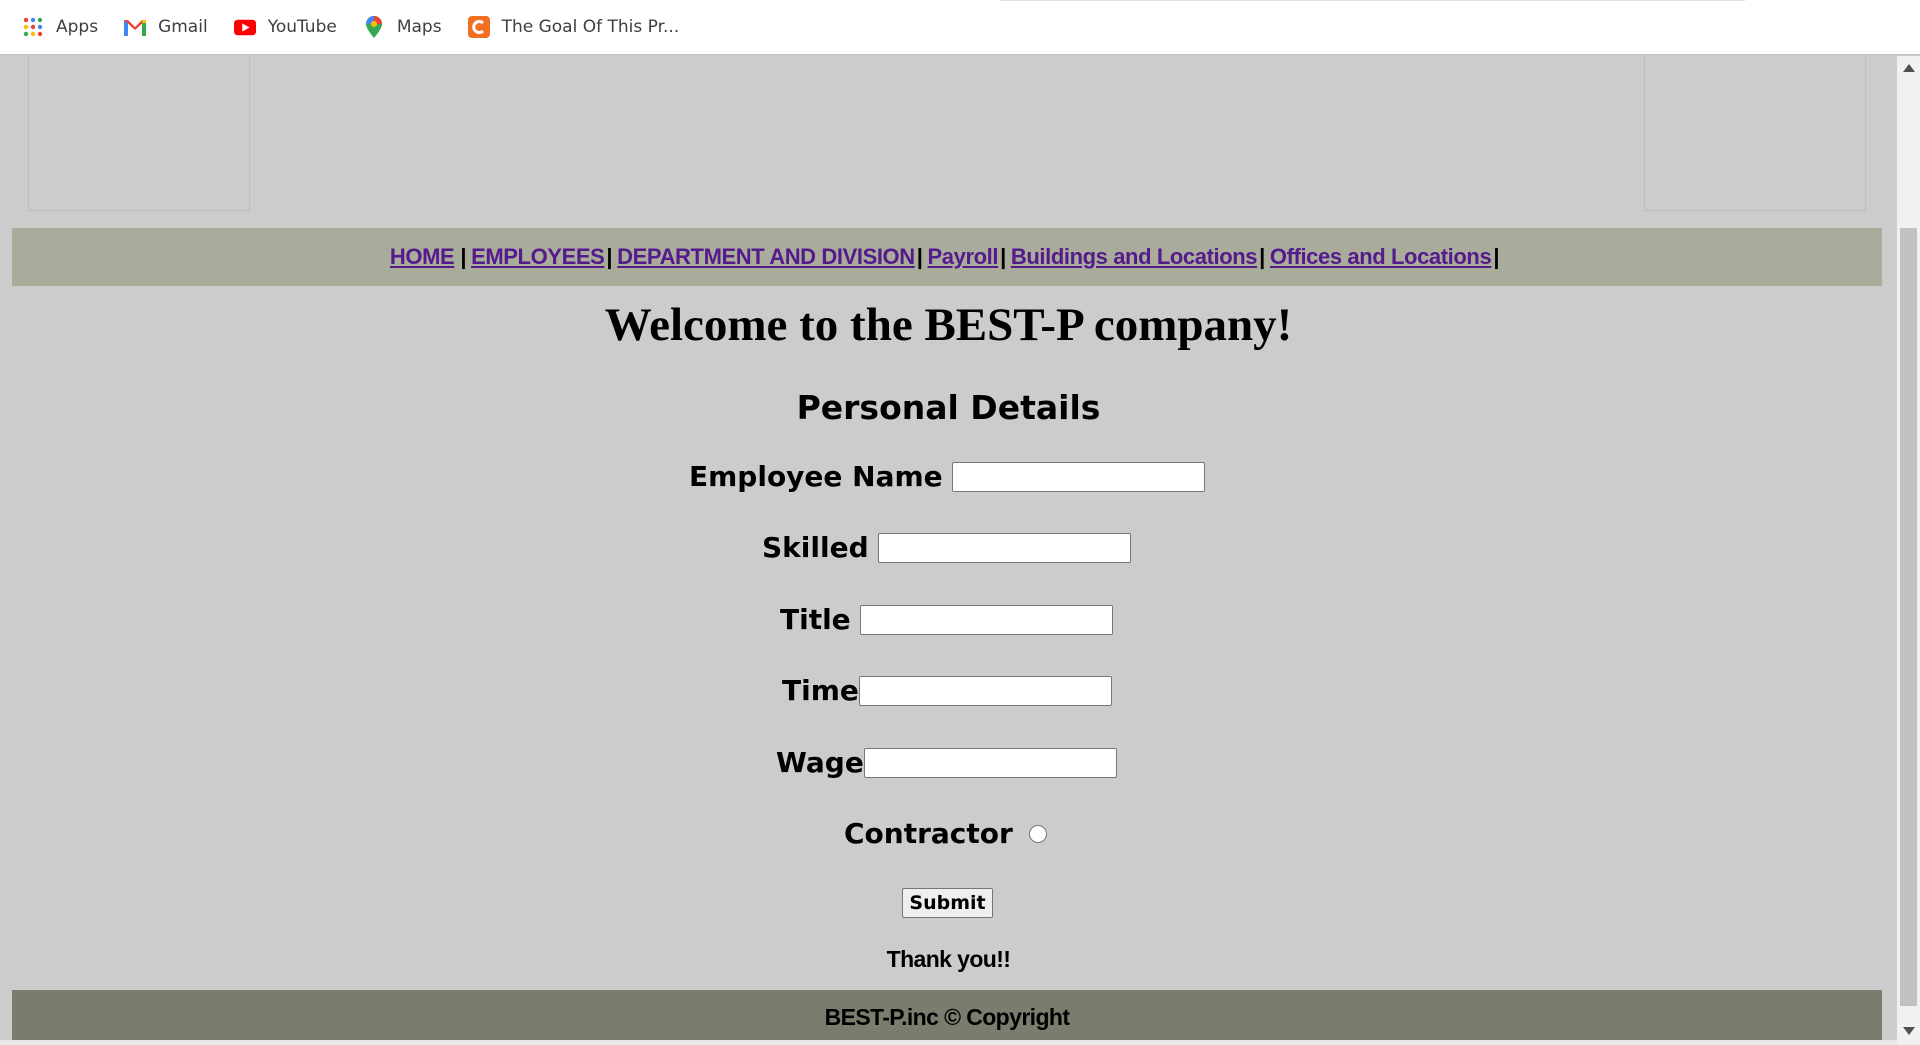 Image resolution: width=1920 pixels, height=1045 pixels. I want to click on contractor-label: Contractor, so click(928, 833).